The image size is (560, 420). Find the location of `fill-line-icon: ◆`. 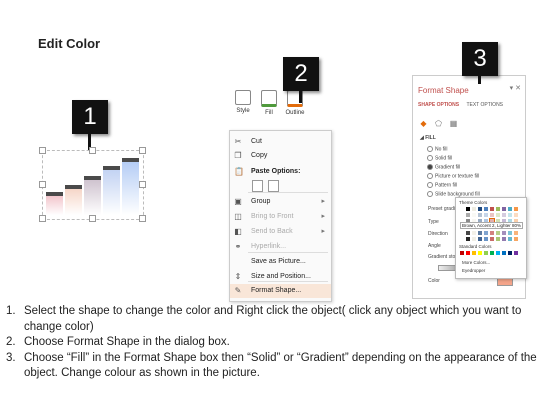

fill-line-icon: ◆ is located at coordinates (423, 123).